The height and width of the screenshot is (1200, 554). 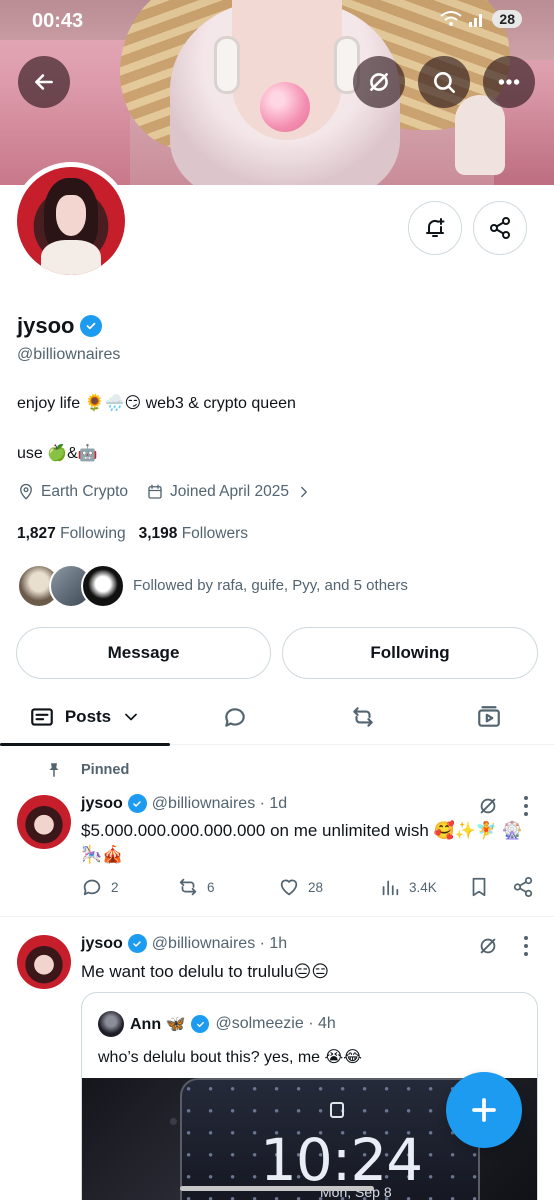 I want to click on joined-date: Joined April 2025, so click(x=229, y=492).